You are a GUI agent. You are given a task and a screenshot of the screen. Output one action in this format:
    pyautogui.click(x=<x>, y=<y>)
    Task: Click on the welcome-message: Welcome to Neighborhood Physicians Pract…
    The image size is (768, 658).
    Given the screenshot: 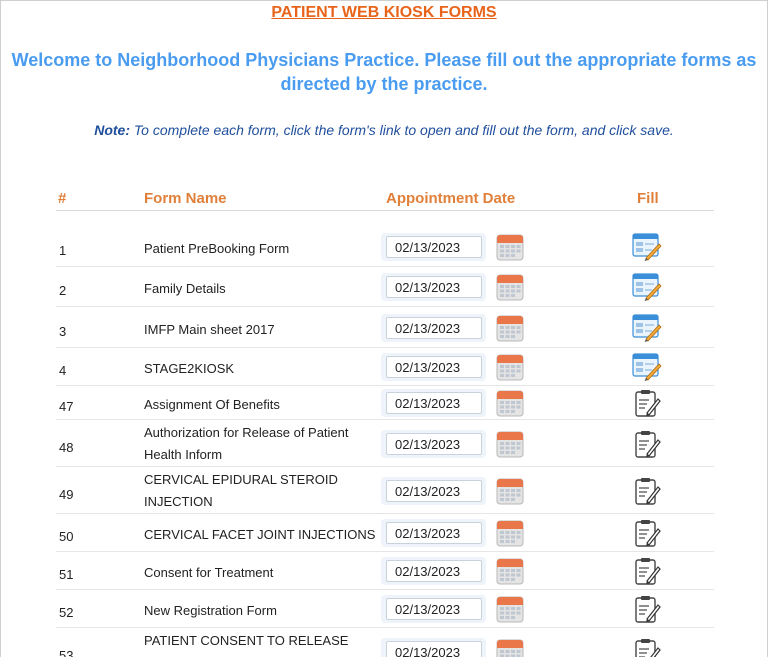 What is the action you would take?
    pyautogui.click(x=384, y=72)
    